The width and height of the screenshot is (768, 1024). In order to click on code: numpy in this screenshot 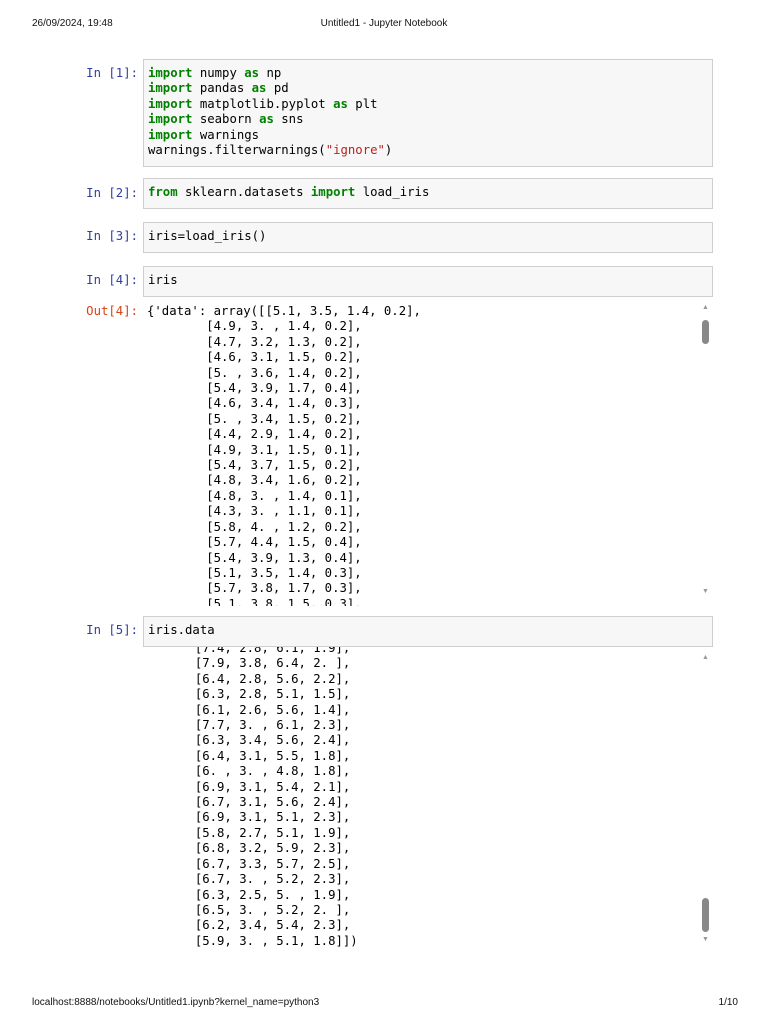, I will do `click(218, 73)`.